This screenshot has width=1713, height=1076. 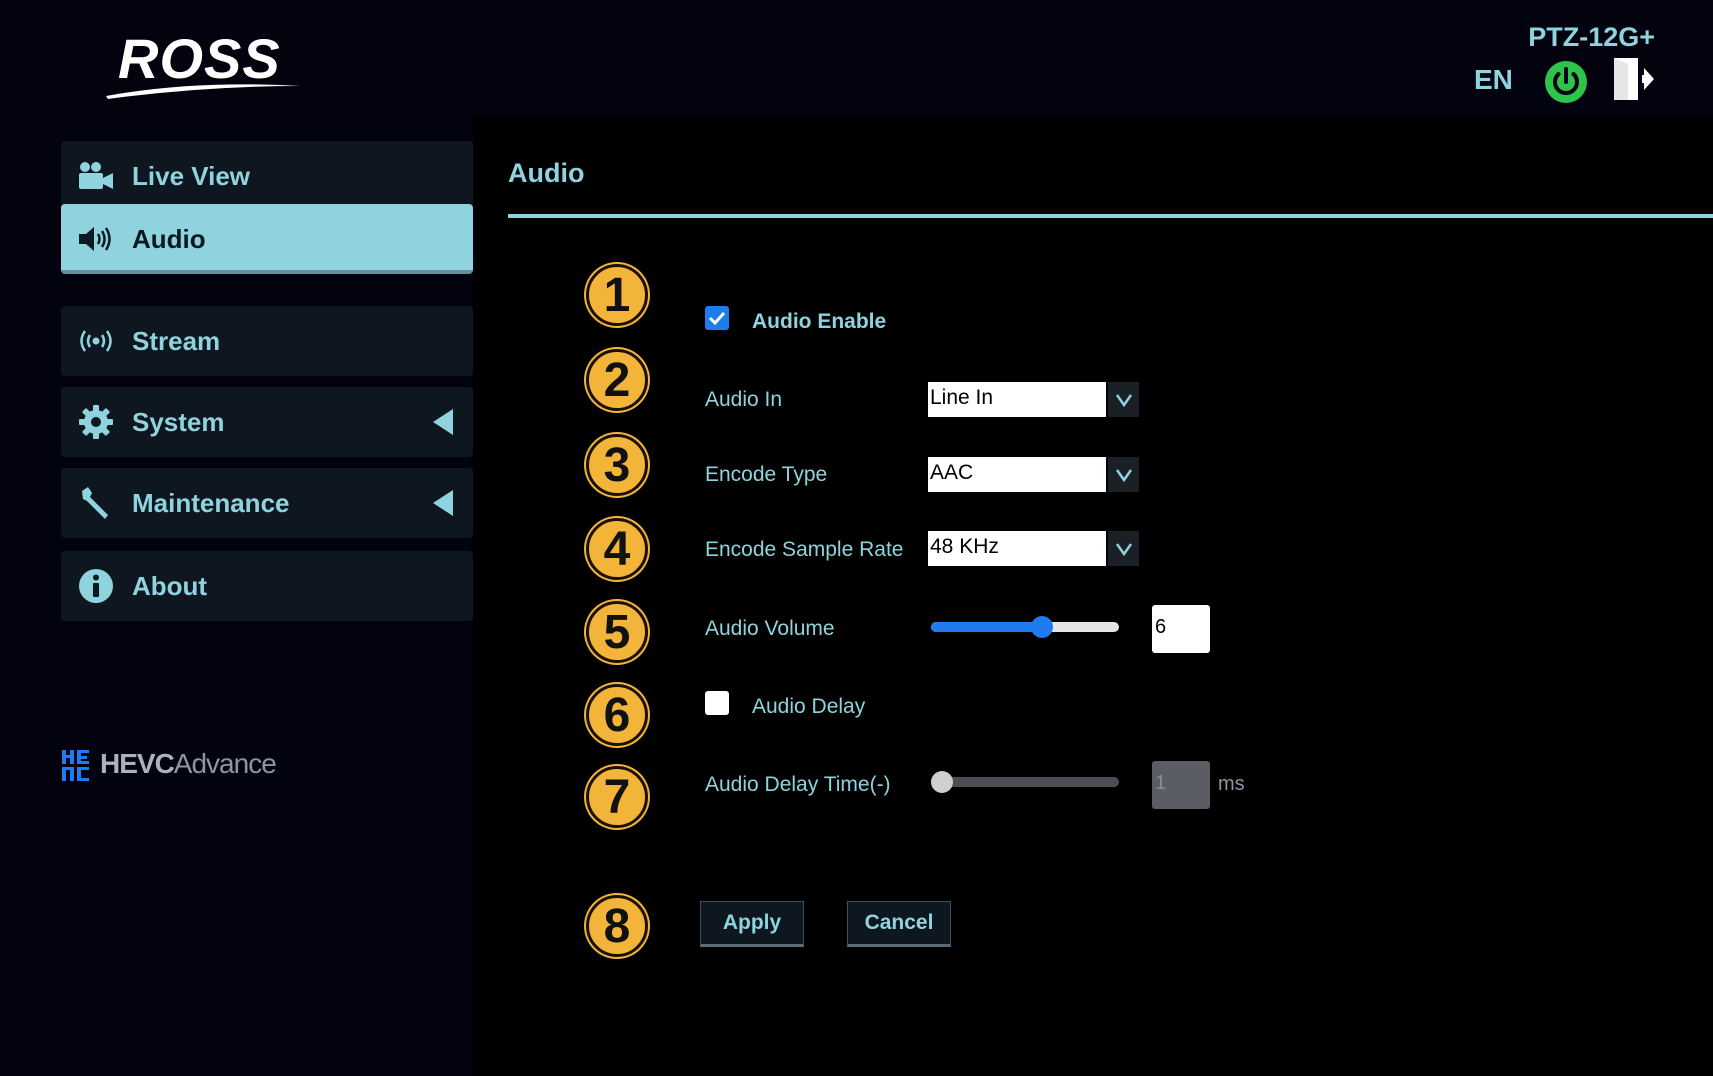 I want to click on delay-unit-label: ms, so click(x=1231, y=784).